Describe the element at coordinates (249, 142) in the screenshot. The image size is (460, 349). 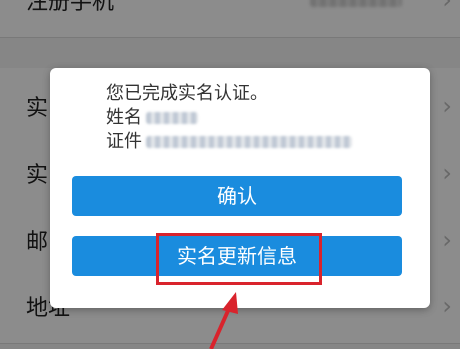
I see `id-value-blurred` at that location.